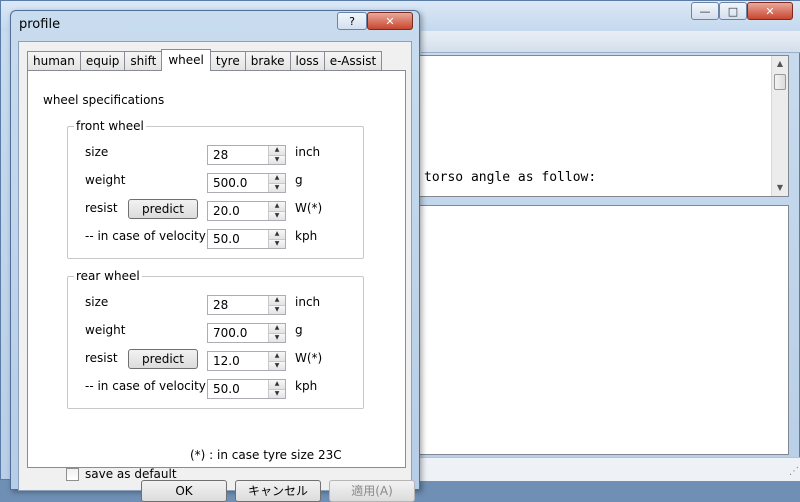 Image resolution: width=800 pixels, height=502 pixels. Describe the element at coordinates (101, 208) in the screenshot. I see `front-resist-label: resist` at that location.